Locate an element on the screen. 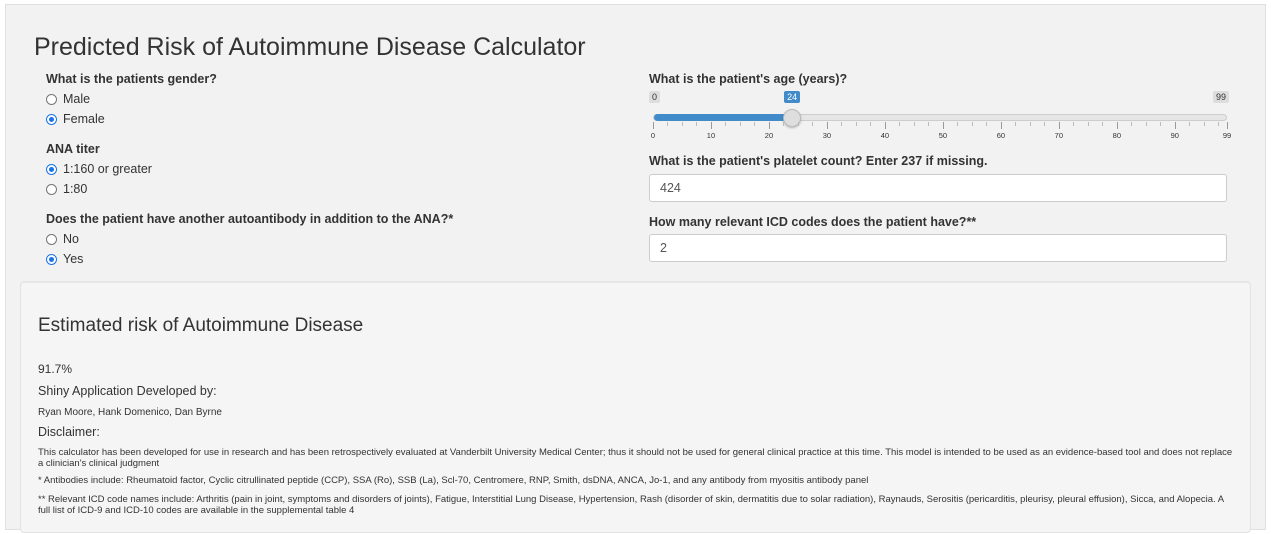 The height and width of the screenshot is (534, 1271). radio-label: 1:80 is located at coordinates (75, 189).